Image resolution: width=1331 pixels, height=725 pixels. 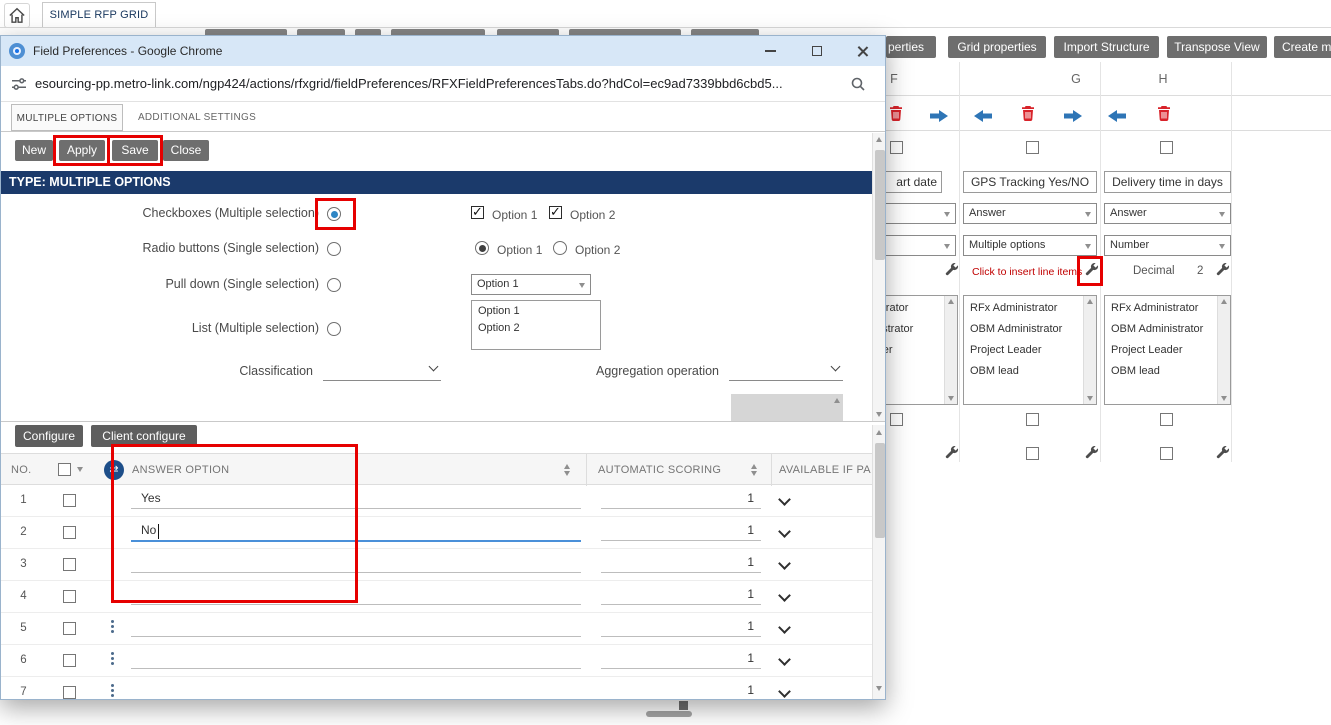 I want to click on window-titlebar: Field Preferences - Google Chrome, so click(x=443, y=51).